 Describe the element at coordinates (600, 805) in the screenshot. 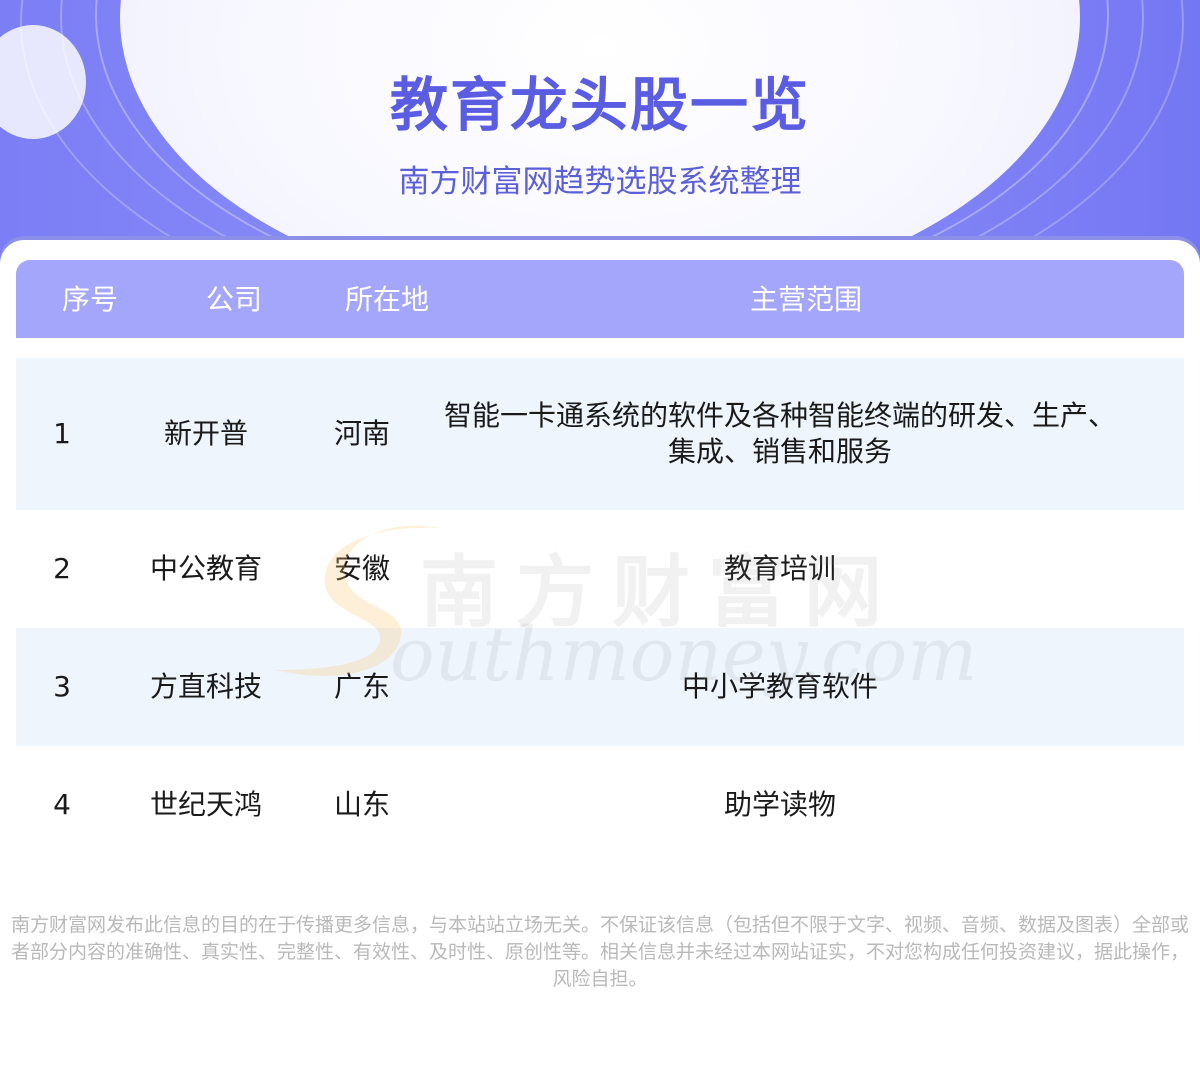

I see `table-row: 4 世纪天鸿 山东 助学读物` at that location.